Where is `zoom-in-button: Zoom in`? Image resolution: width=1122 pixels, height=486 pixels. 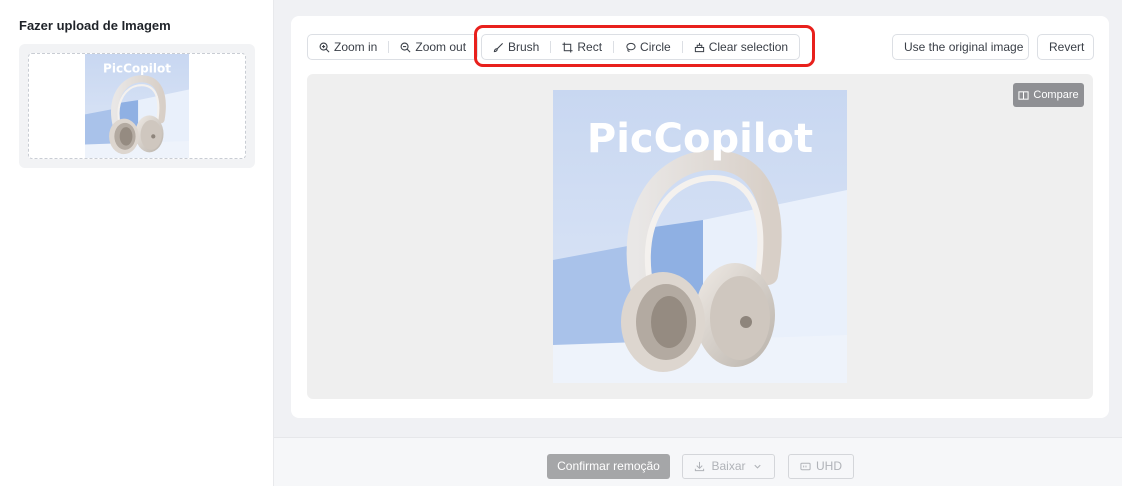
zoom-in-button: Zoom in is located at coordinates (348, 47).